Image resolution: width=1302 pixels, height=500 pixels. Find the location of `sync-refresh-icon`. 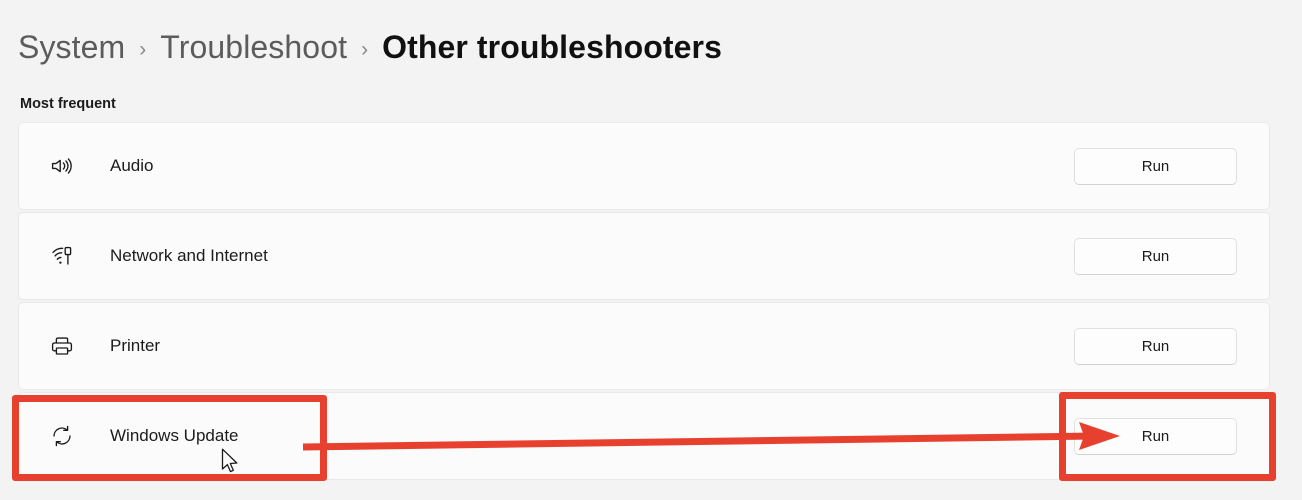

sync-refresh-icon is located at coordinates (62, 436).